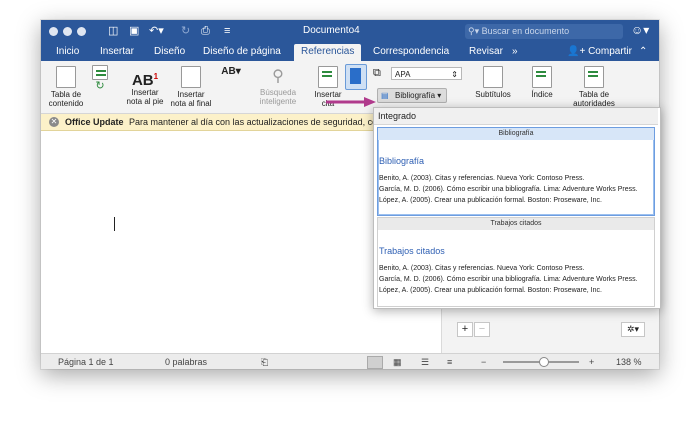  I want to click on bibliography-button: ▤ Bibliografía ▾, so click(412, 95).